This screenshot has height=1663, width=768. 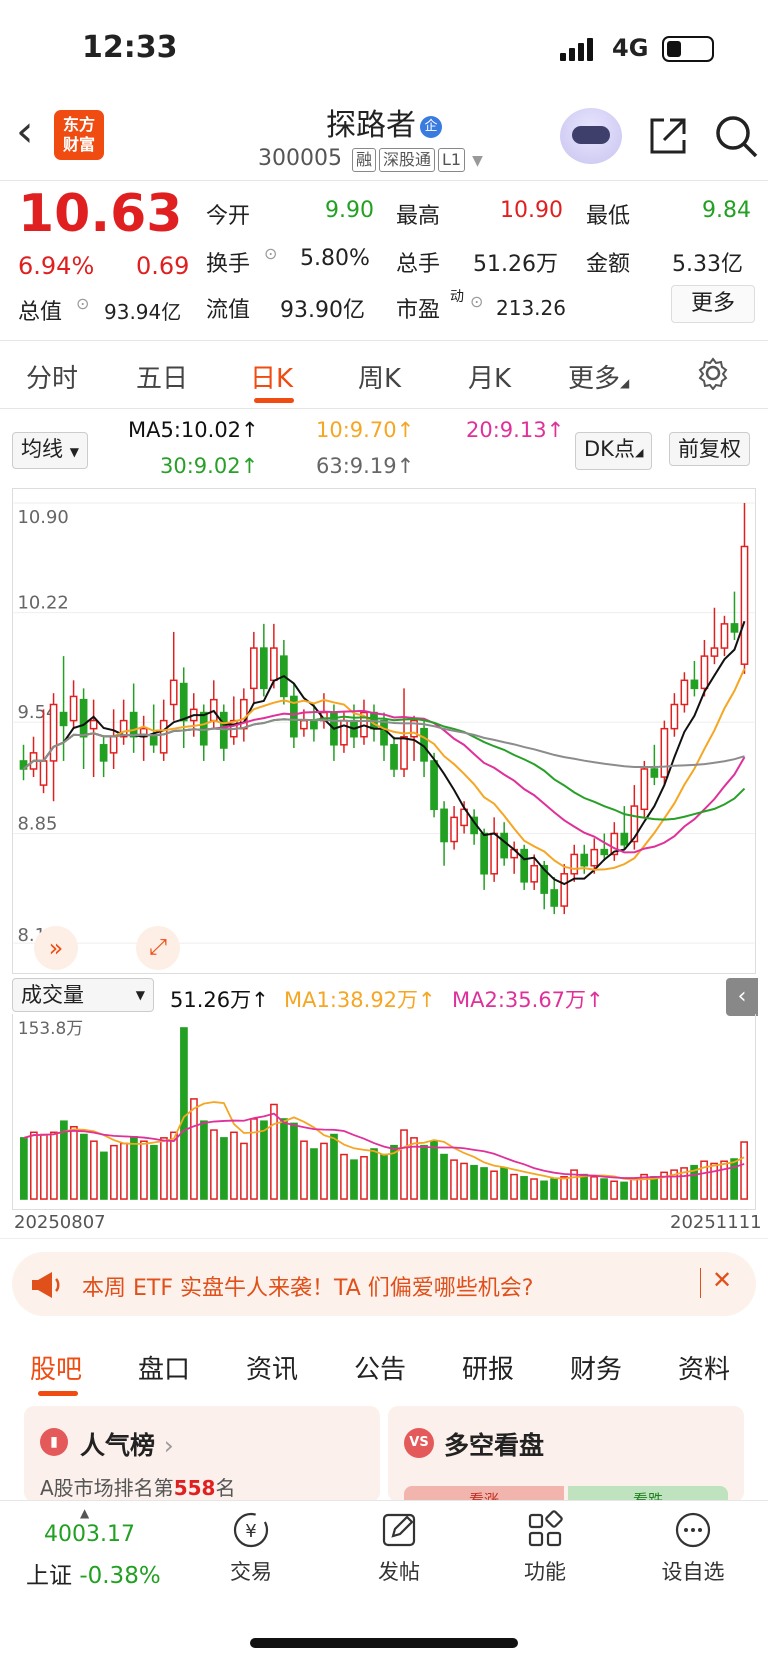 I want to click on tab-announcements: 公告, so click(x=380, y=1367).